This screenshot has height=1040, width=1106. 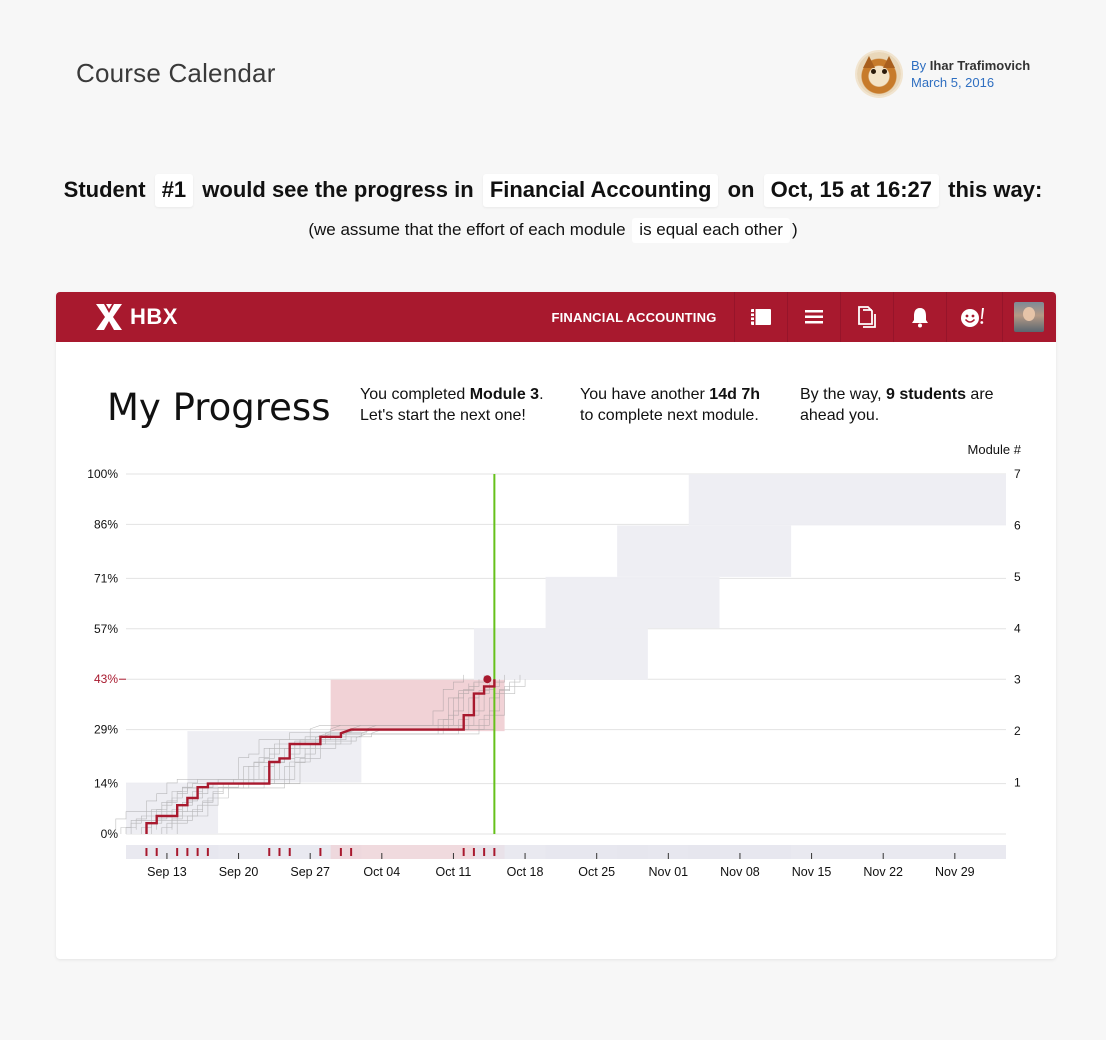 I want to click on module-tick-label: 2, so click(x=1017, y=731).